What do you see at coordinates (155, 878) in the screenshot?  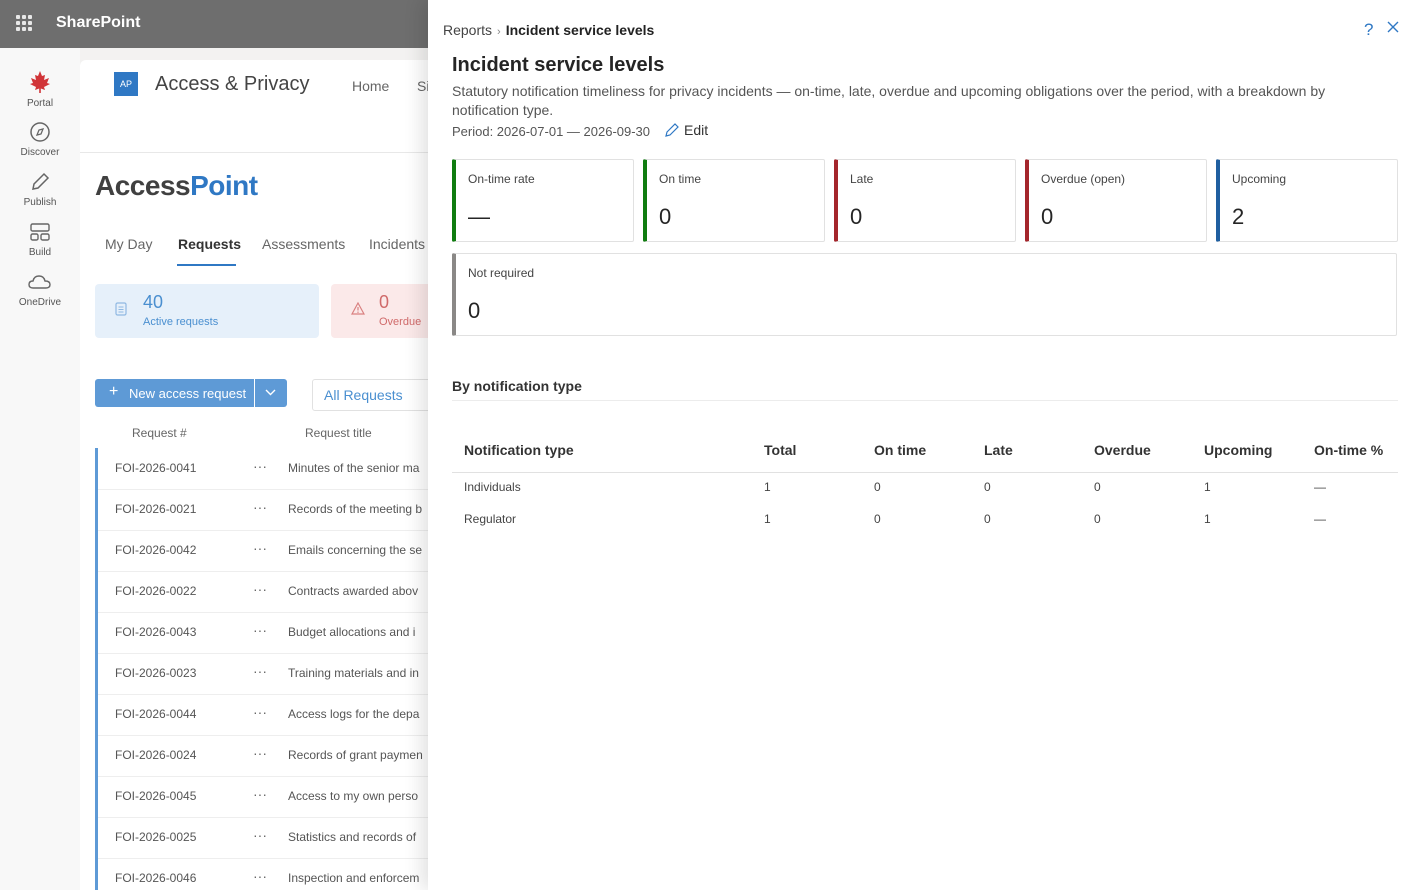 I see `request-number: FOI-2026-0046` at bounding box center [155, 878].